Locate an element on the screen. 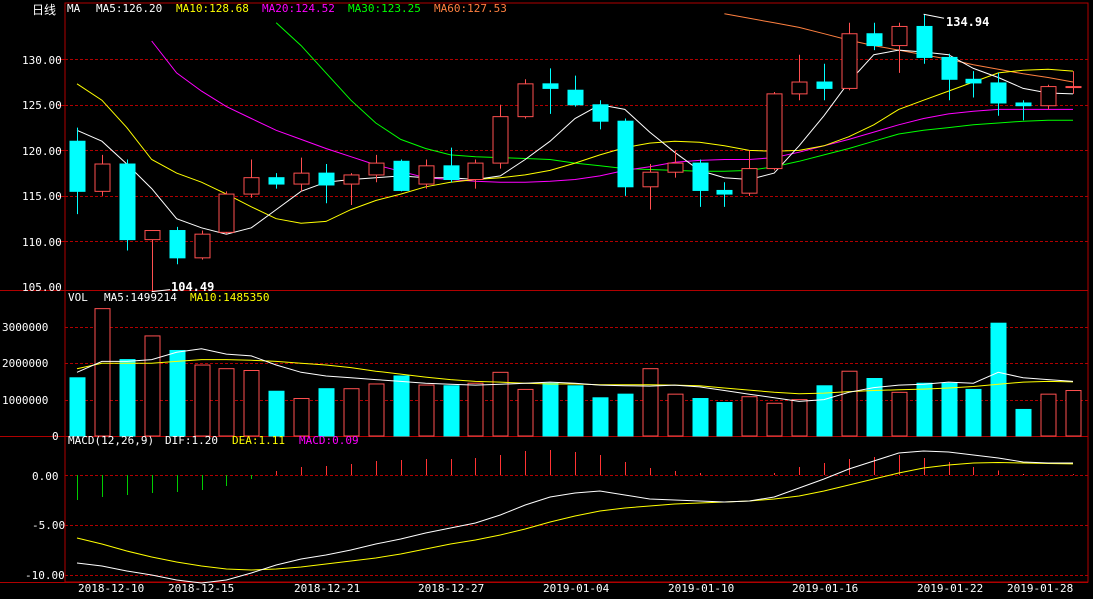 Image resolution: width=1093 pixels, height=599 pixels. x-date-label: 2018-12-10 is located at coordinates (111, 588).